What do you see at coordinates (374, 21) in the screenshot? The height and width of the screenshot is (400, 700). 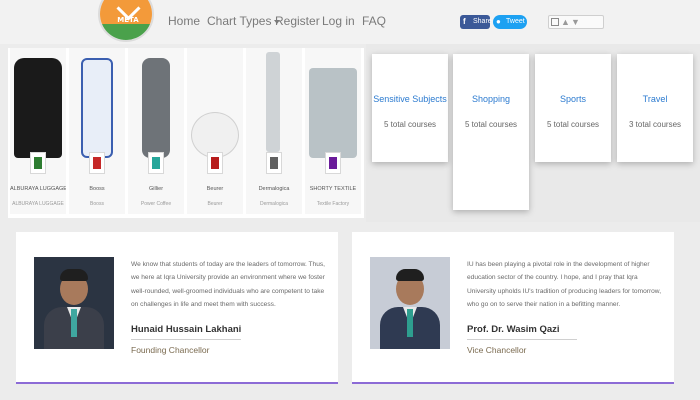 I see `nav-faq: FAQ` at bounding box center [374, 21].